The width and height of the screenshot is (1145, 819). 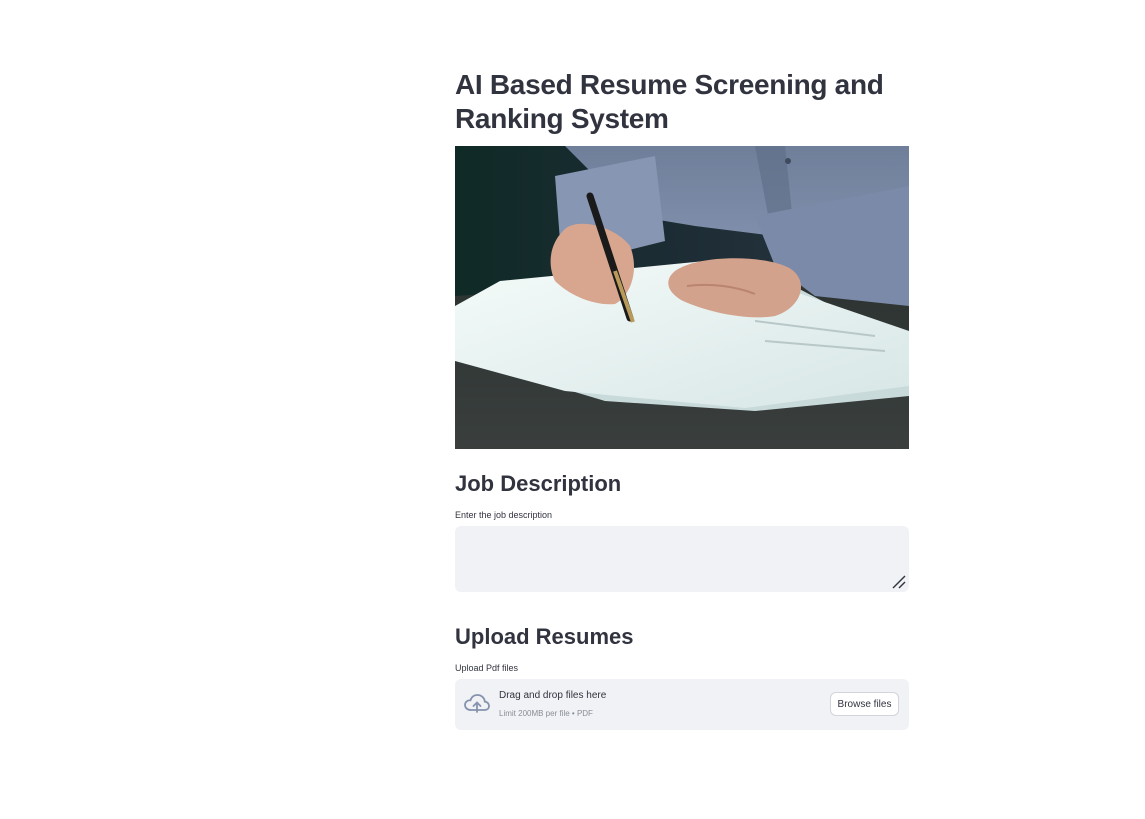 I want to click on job-description-heading: Job Description, so click(x=538, y=483).